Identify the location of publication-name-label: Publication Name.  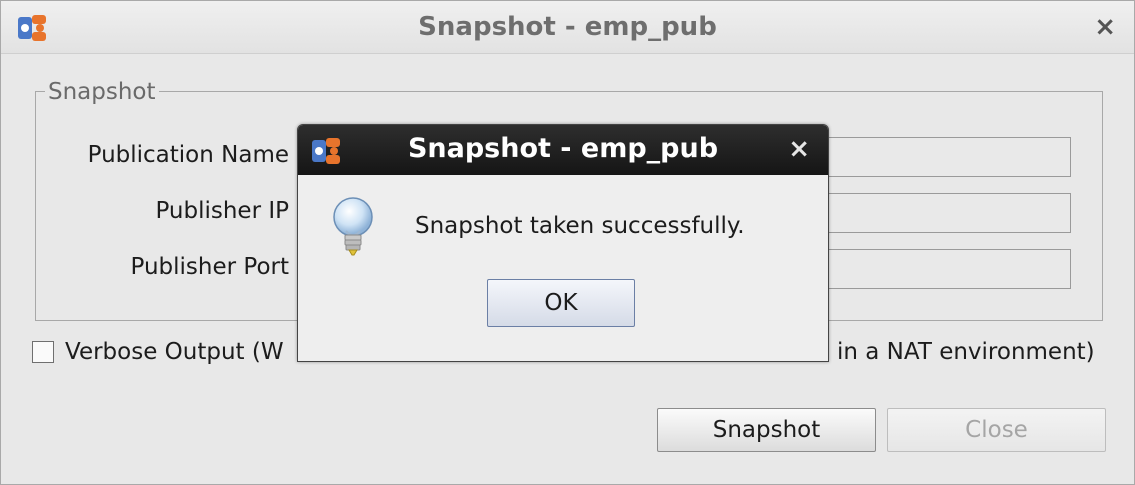
(188, 155).